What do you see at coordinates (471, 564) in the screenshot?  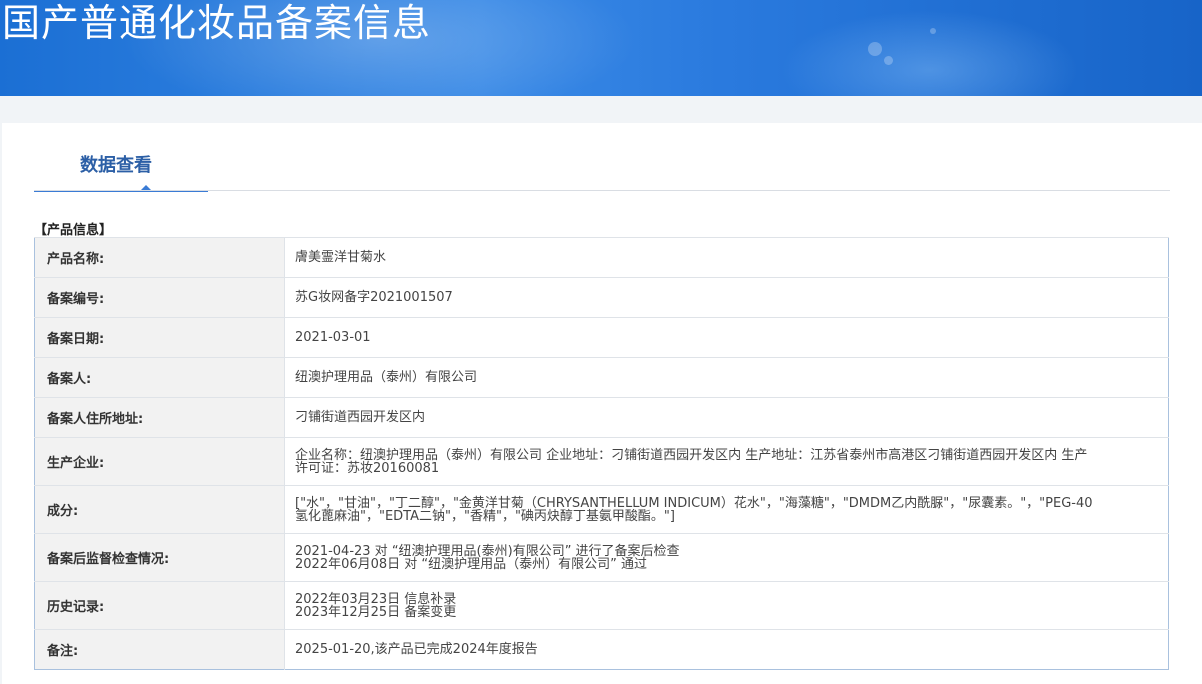 I see `value-line: 2022年06月08日 对 “纽澳护理用品（泰州）有限公司” 通过` at bounding box center [471, 564].